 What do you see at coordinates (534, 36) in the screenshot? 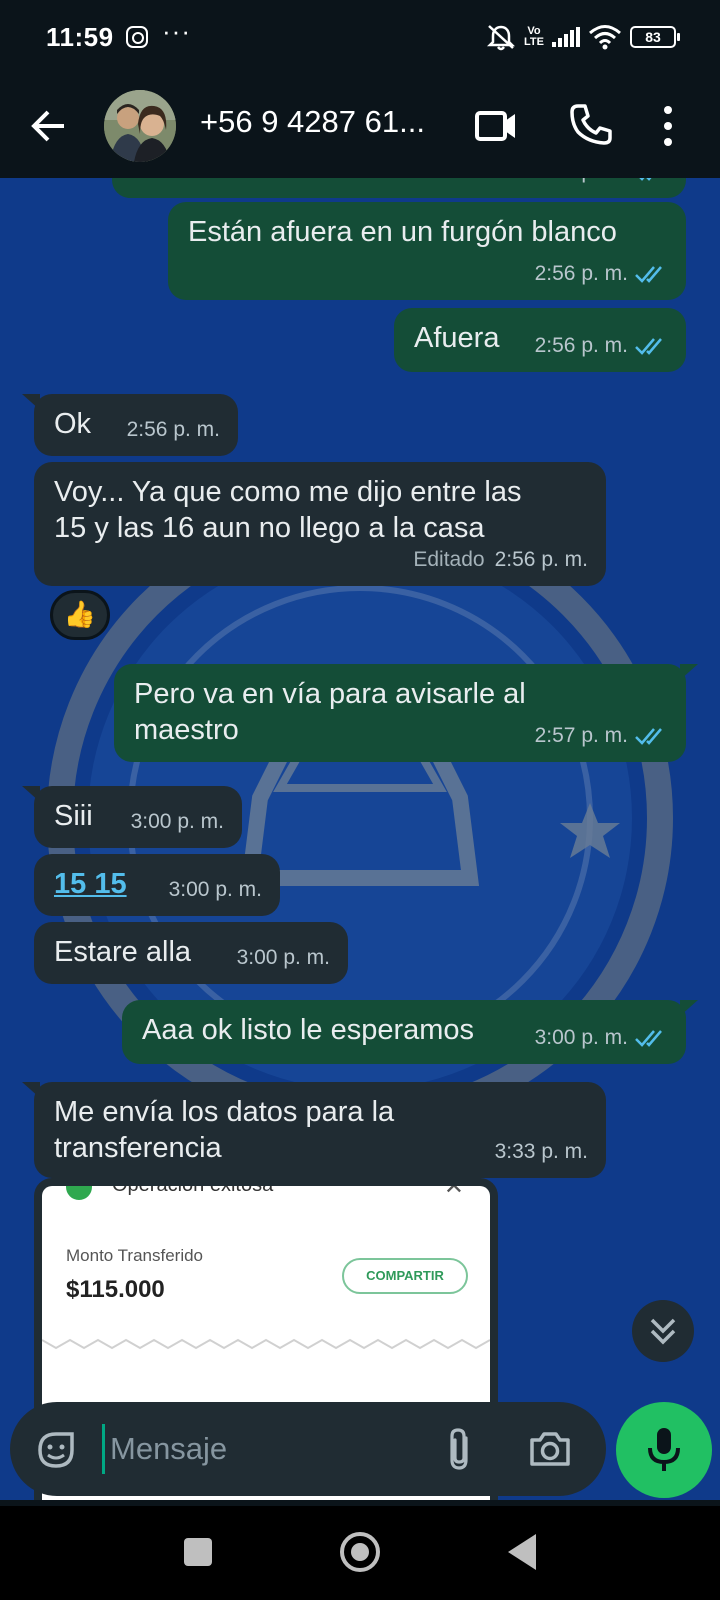
I see `volte-indicator: Vo LTE` at bounding box center [534, 36].